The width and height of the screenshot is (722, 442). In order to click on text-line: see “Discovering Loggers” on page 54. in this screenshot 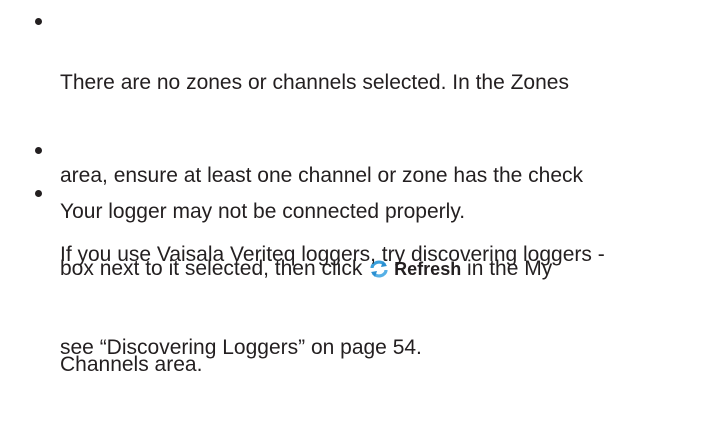, I will do `click(241, 347)`.